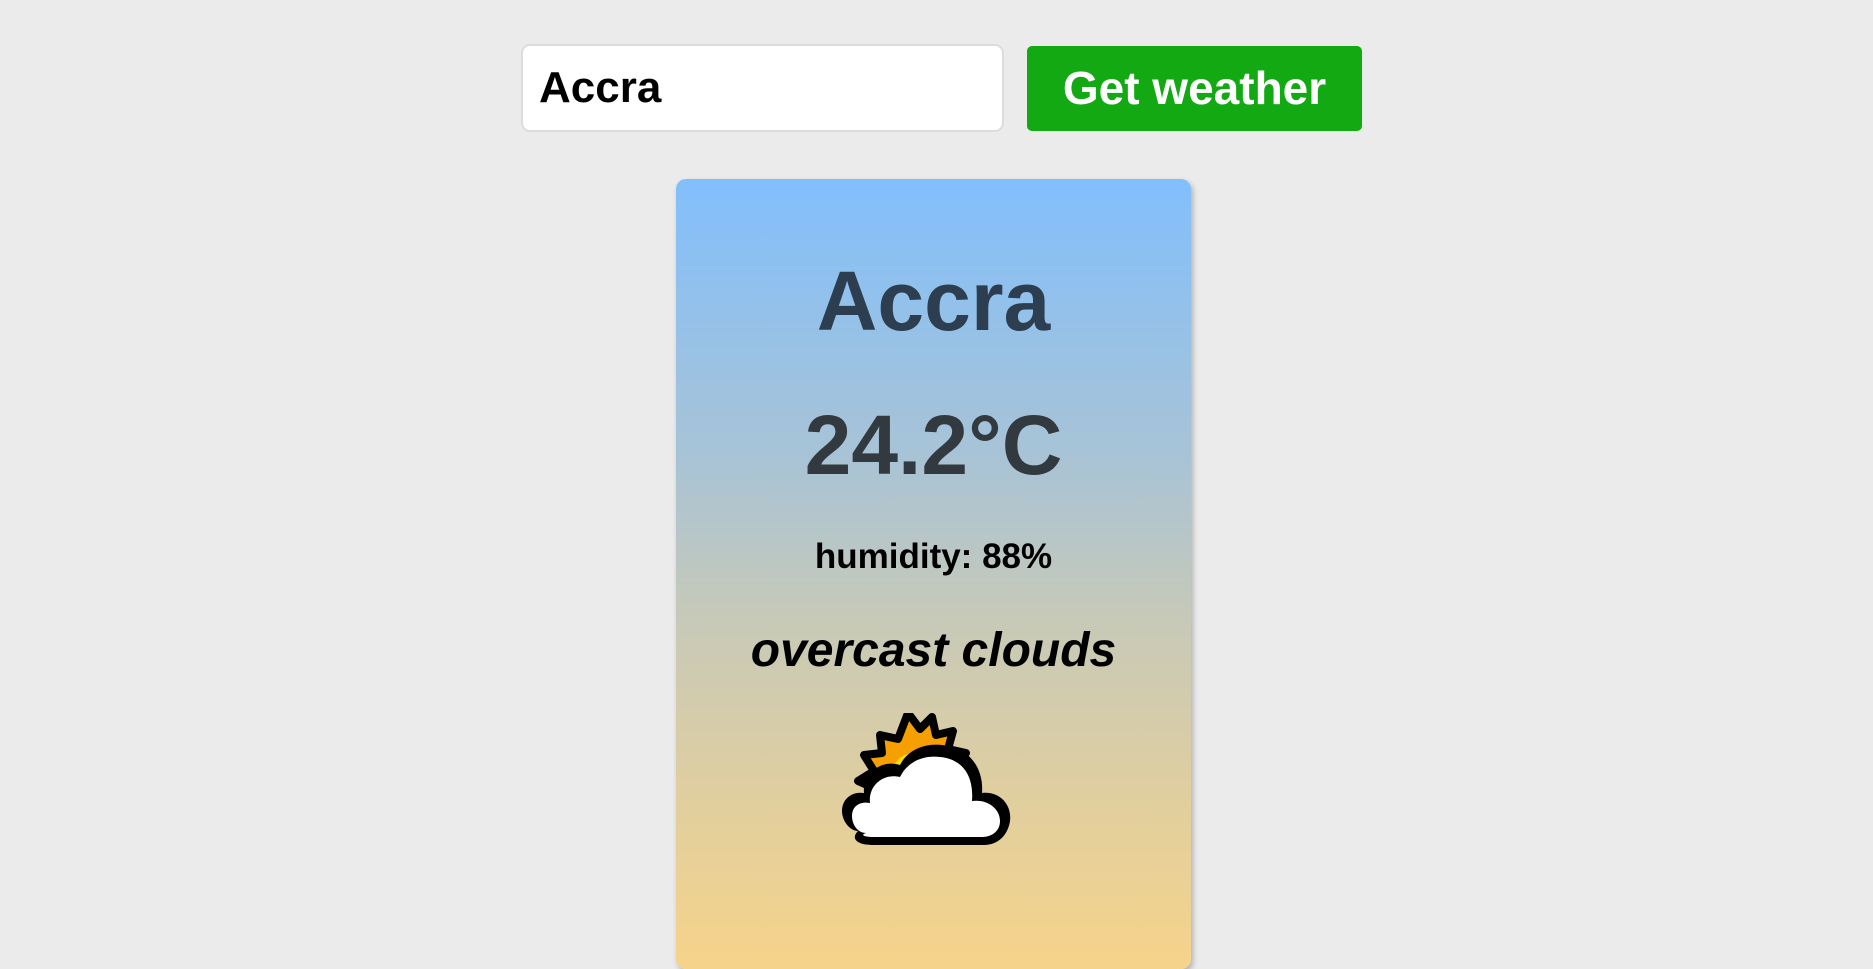 This screenshot has height=969, width=1873. I want to click on temperature: 24.2°C, so click(933, 445).